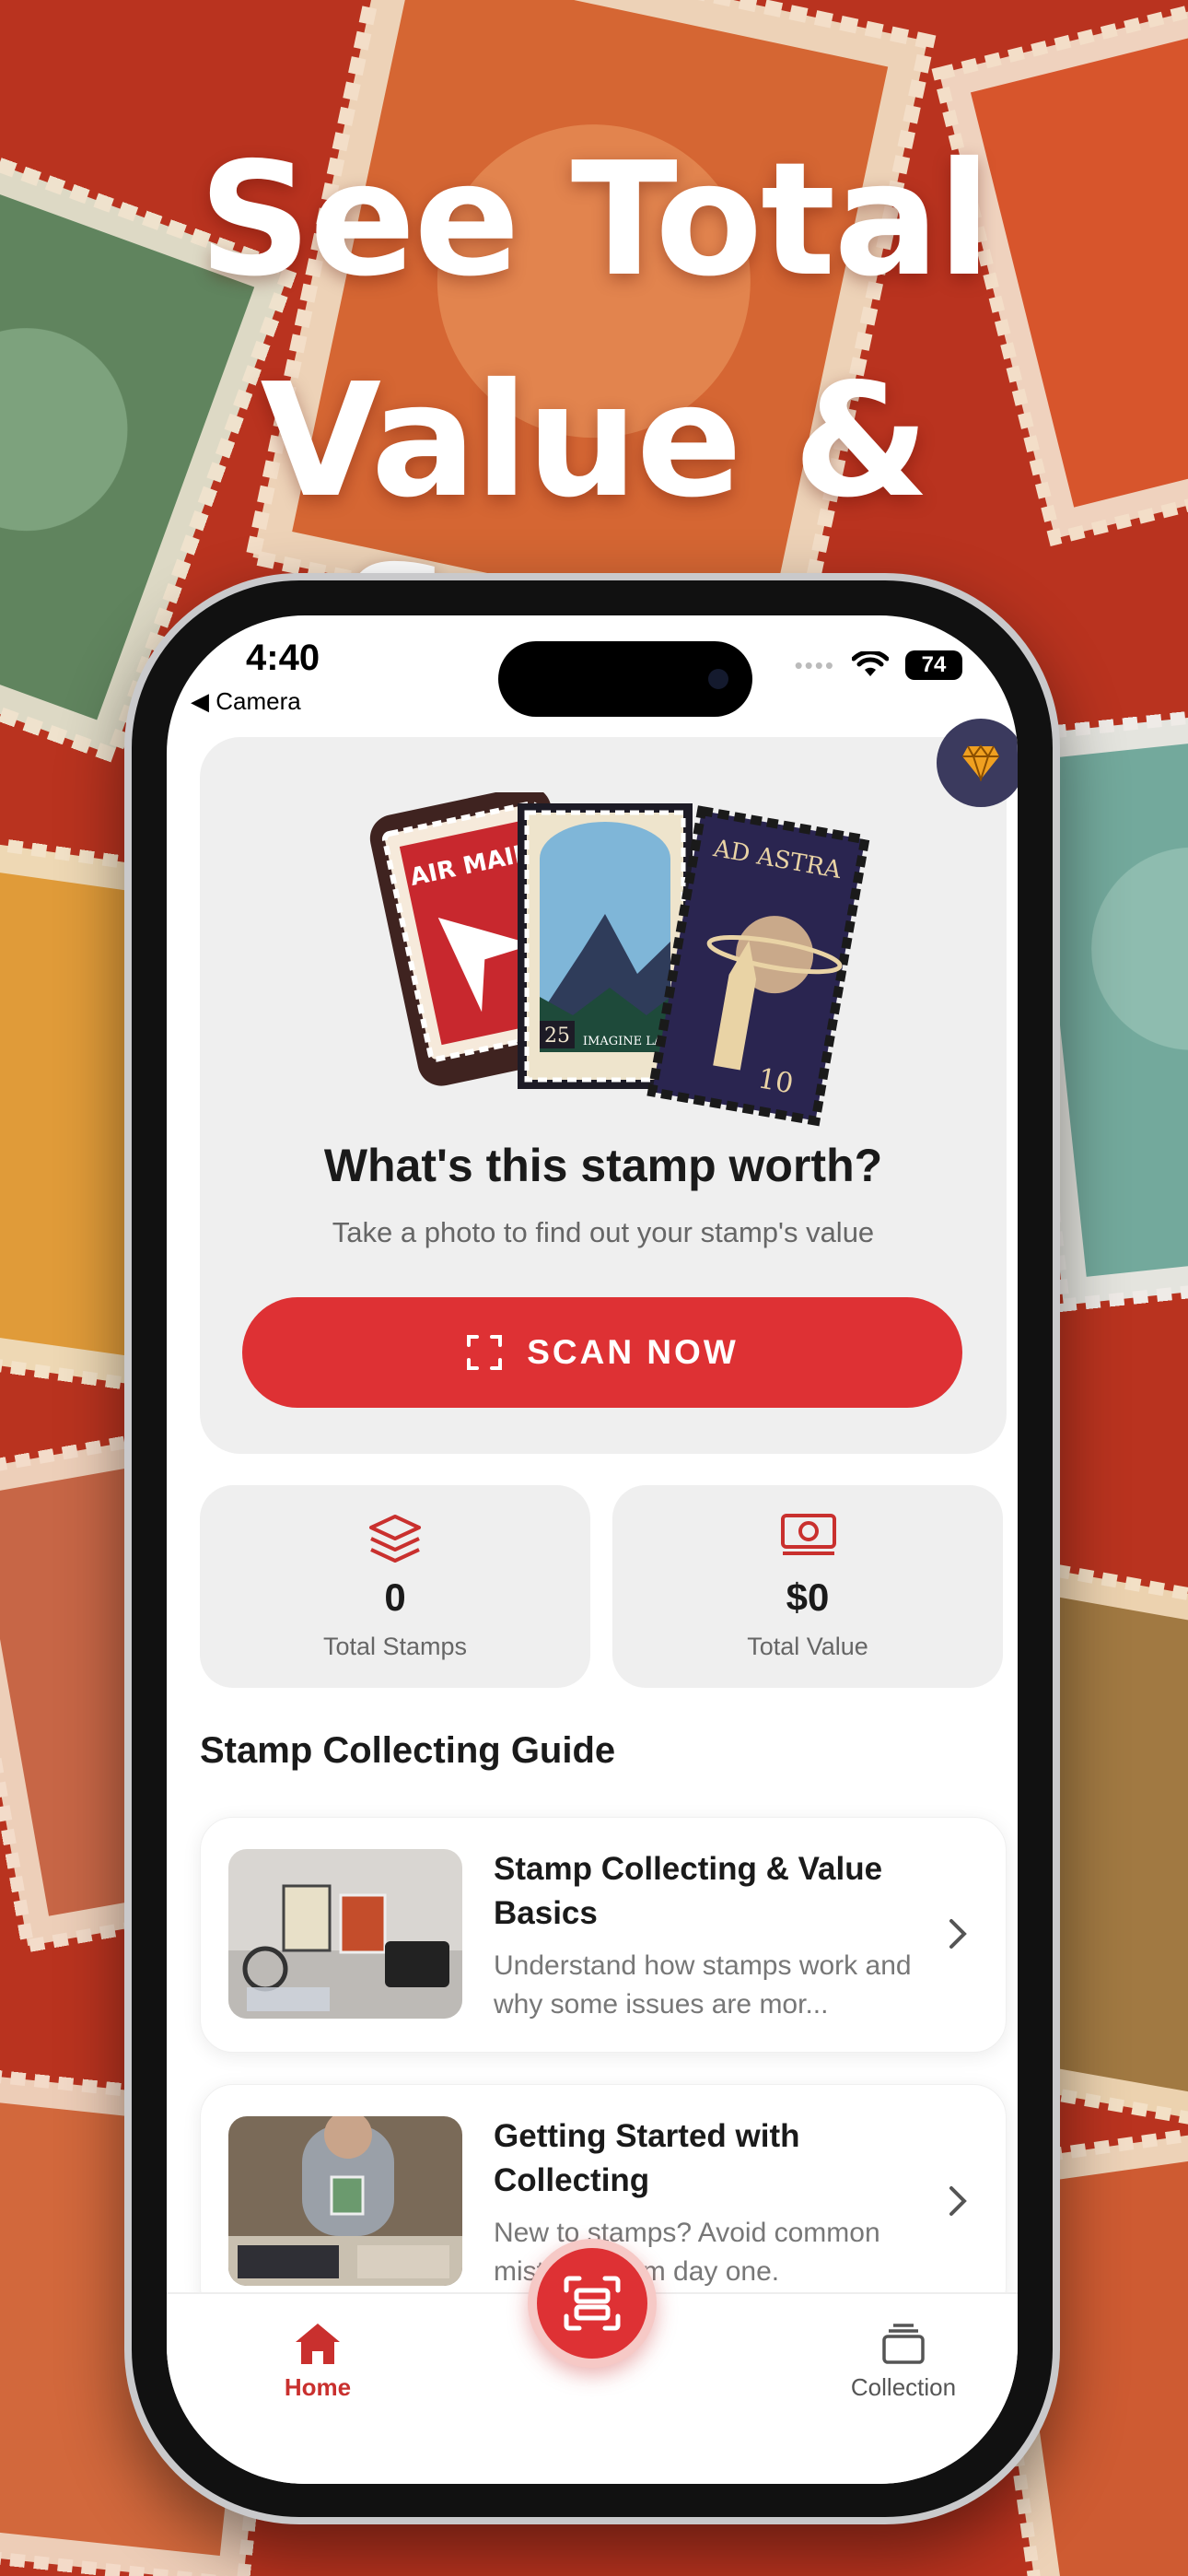  I want to click on total-value-value: $0, so click(808, 1597).